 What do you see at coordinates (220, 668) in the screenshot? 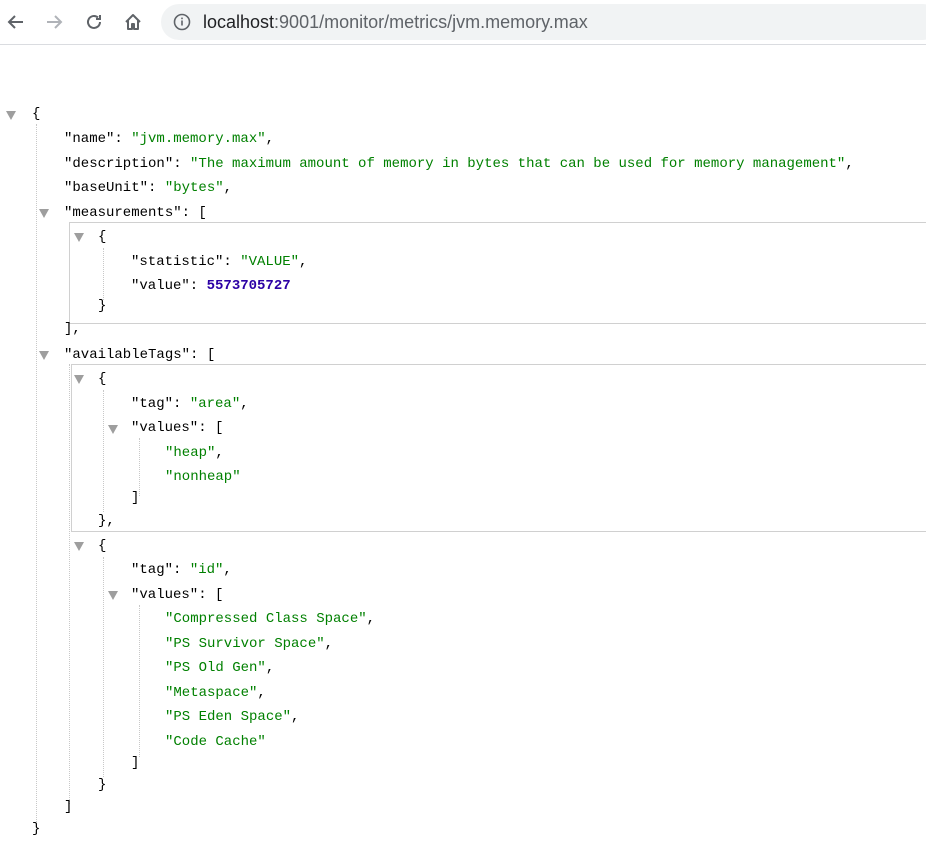
I see `id-value-item: "PS Old Gen",` at bounding box center [220, 668].